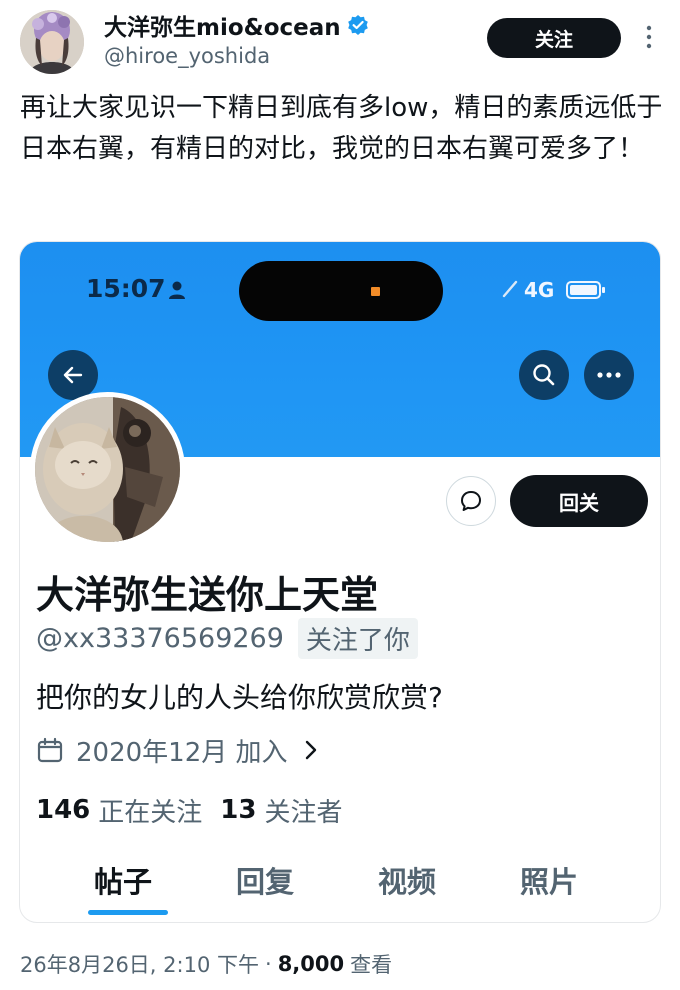  I want to click on recording-indicator, so click(375, 291).